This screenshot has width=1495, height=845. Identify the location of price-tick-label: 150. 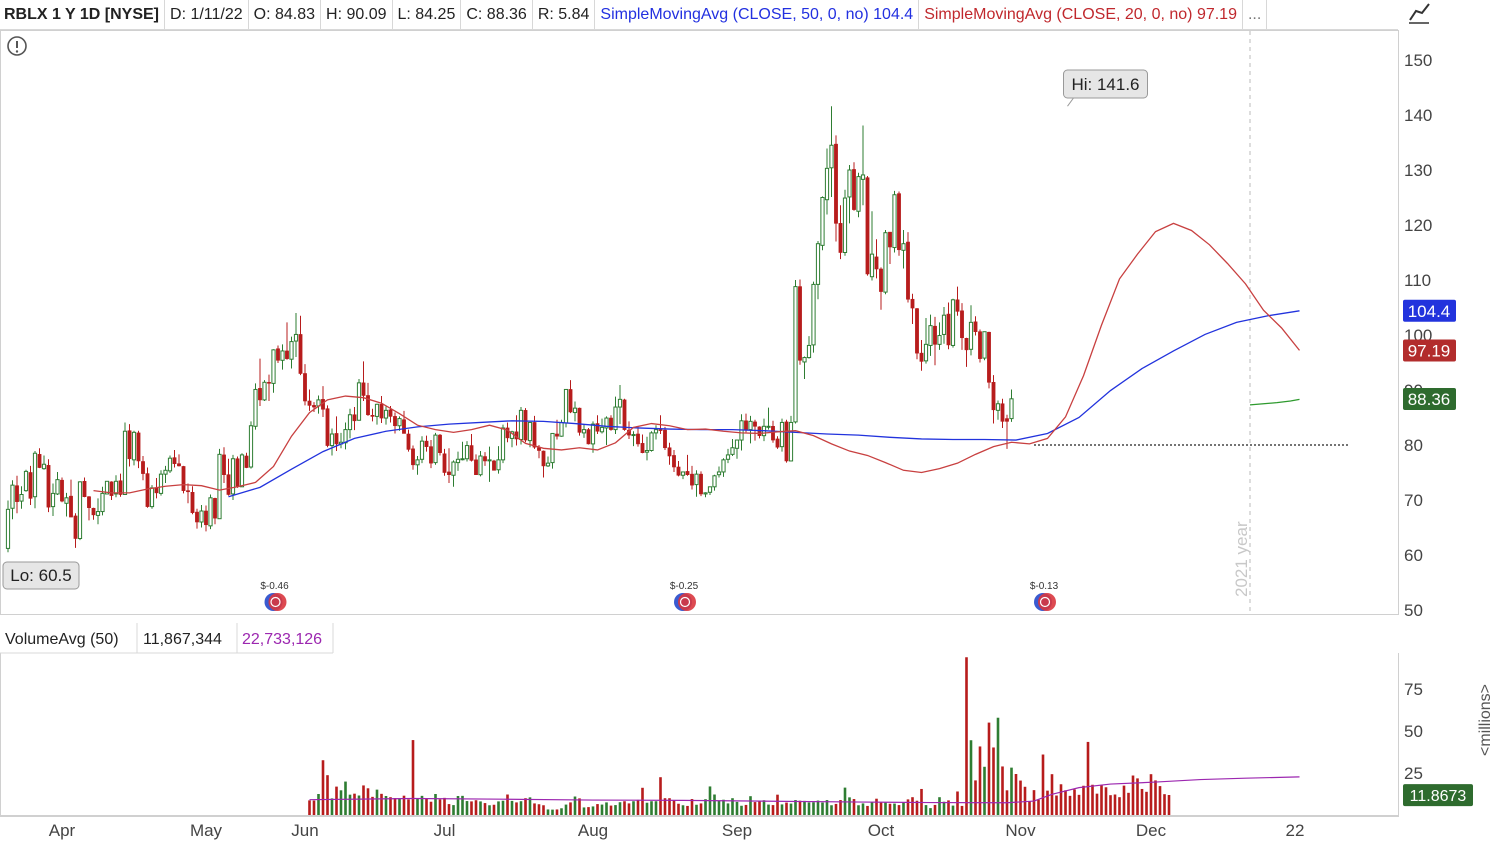
(1418, 60).